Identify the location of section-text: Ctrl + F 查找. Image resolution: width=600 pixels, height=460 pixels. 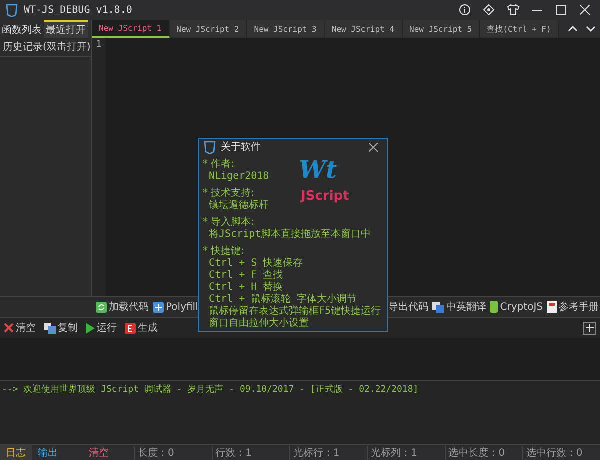
(246, 276).